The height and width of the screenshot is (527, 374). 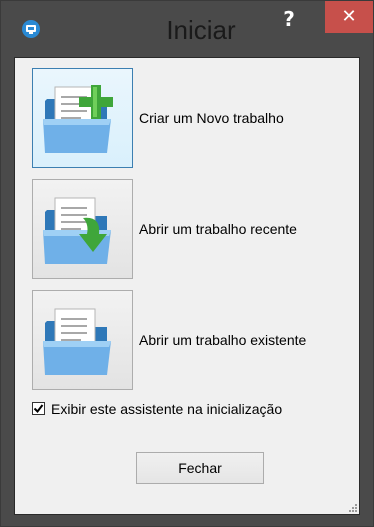 I want to click on open-existing-label: Abrir um trabalho existente, so click(x=223, y=340).